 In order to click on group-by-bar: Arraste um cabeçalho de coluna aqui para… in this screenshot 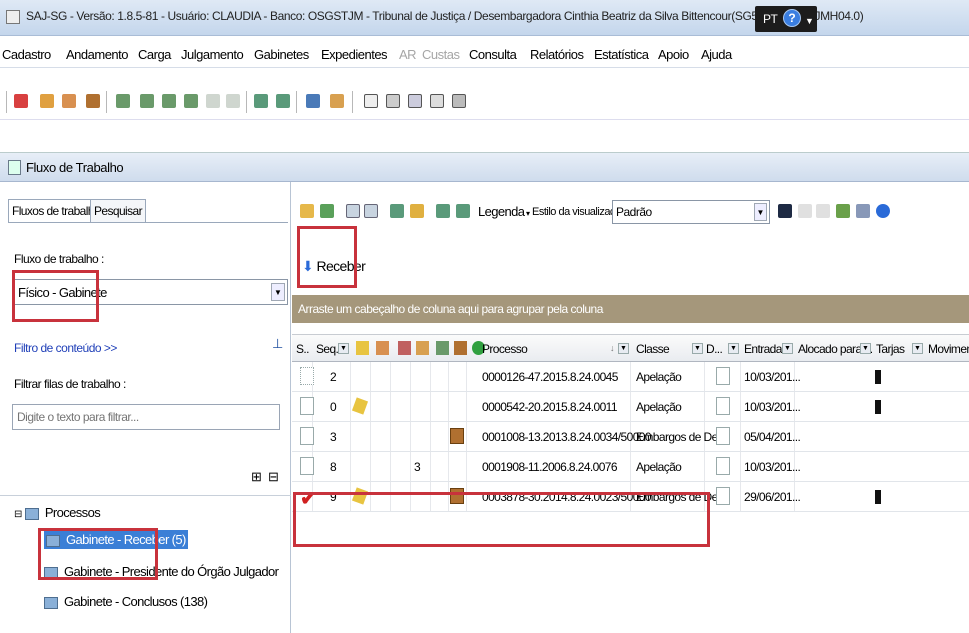, I will do `click(630, 309)`.